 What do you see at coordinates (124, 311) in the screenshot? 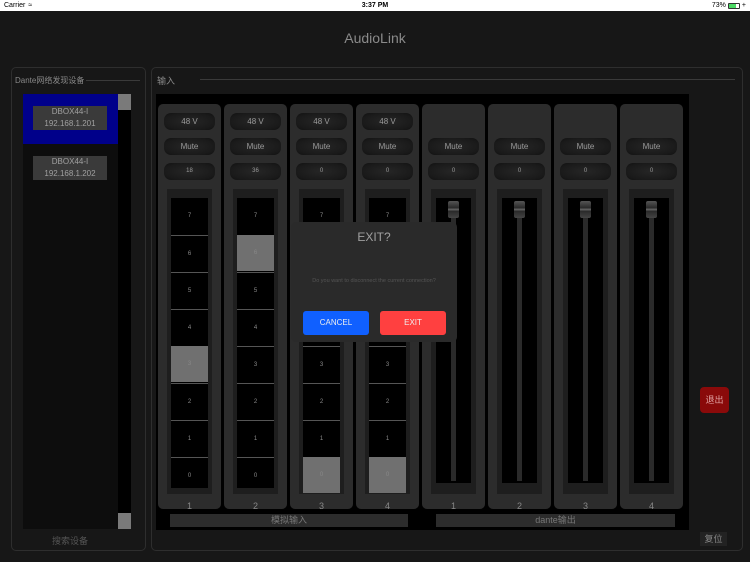
I see `device-list-scrollbar` at bounding box center [124, 311].